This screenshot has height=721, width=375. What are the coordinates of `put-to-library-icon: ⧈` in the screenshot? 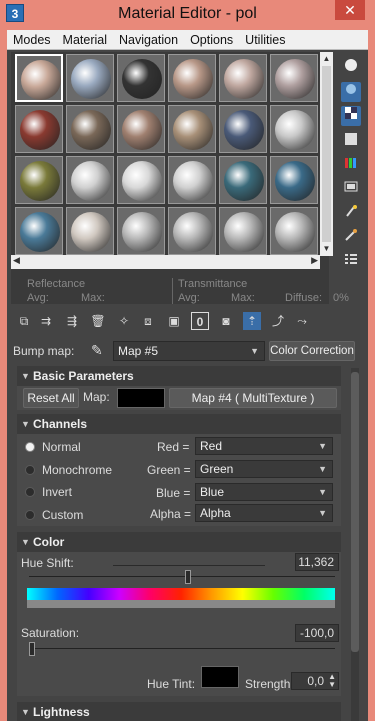 It's located at (148, 321).